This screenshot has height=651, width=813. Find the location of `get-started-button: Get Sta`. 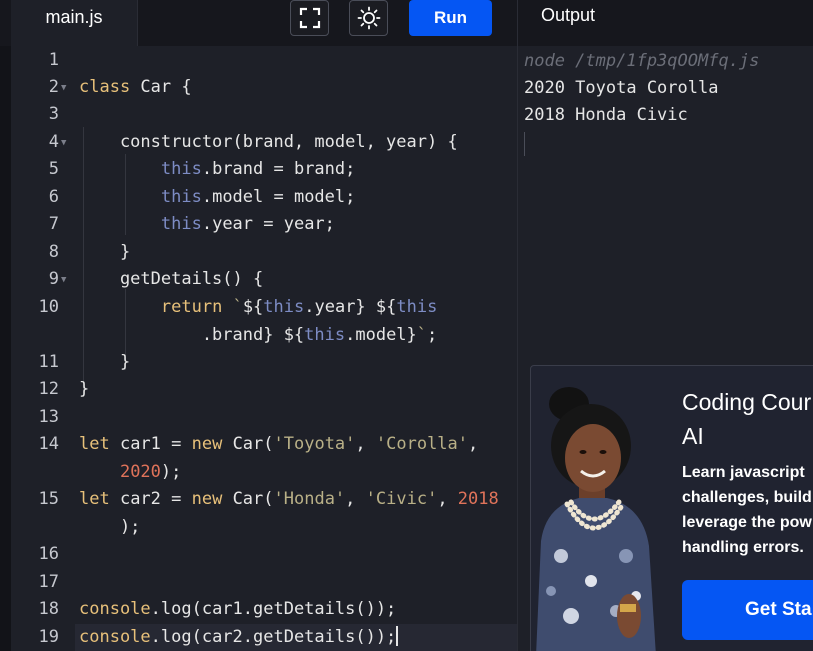

get-started-button: Get Sta is located at coordinates (747, 610).